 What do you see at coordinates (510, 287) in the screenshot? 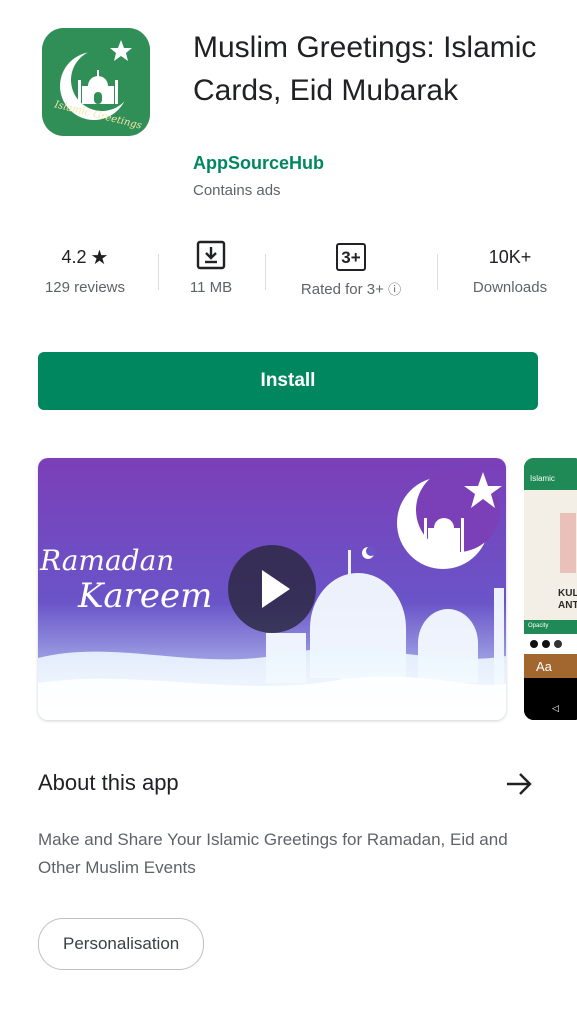
I see `downloads-label: Downloads` at bounding box center [510, 287].